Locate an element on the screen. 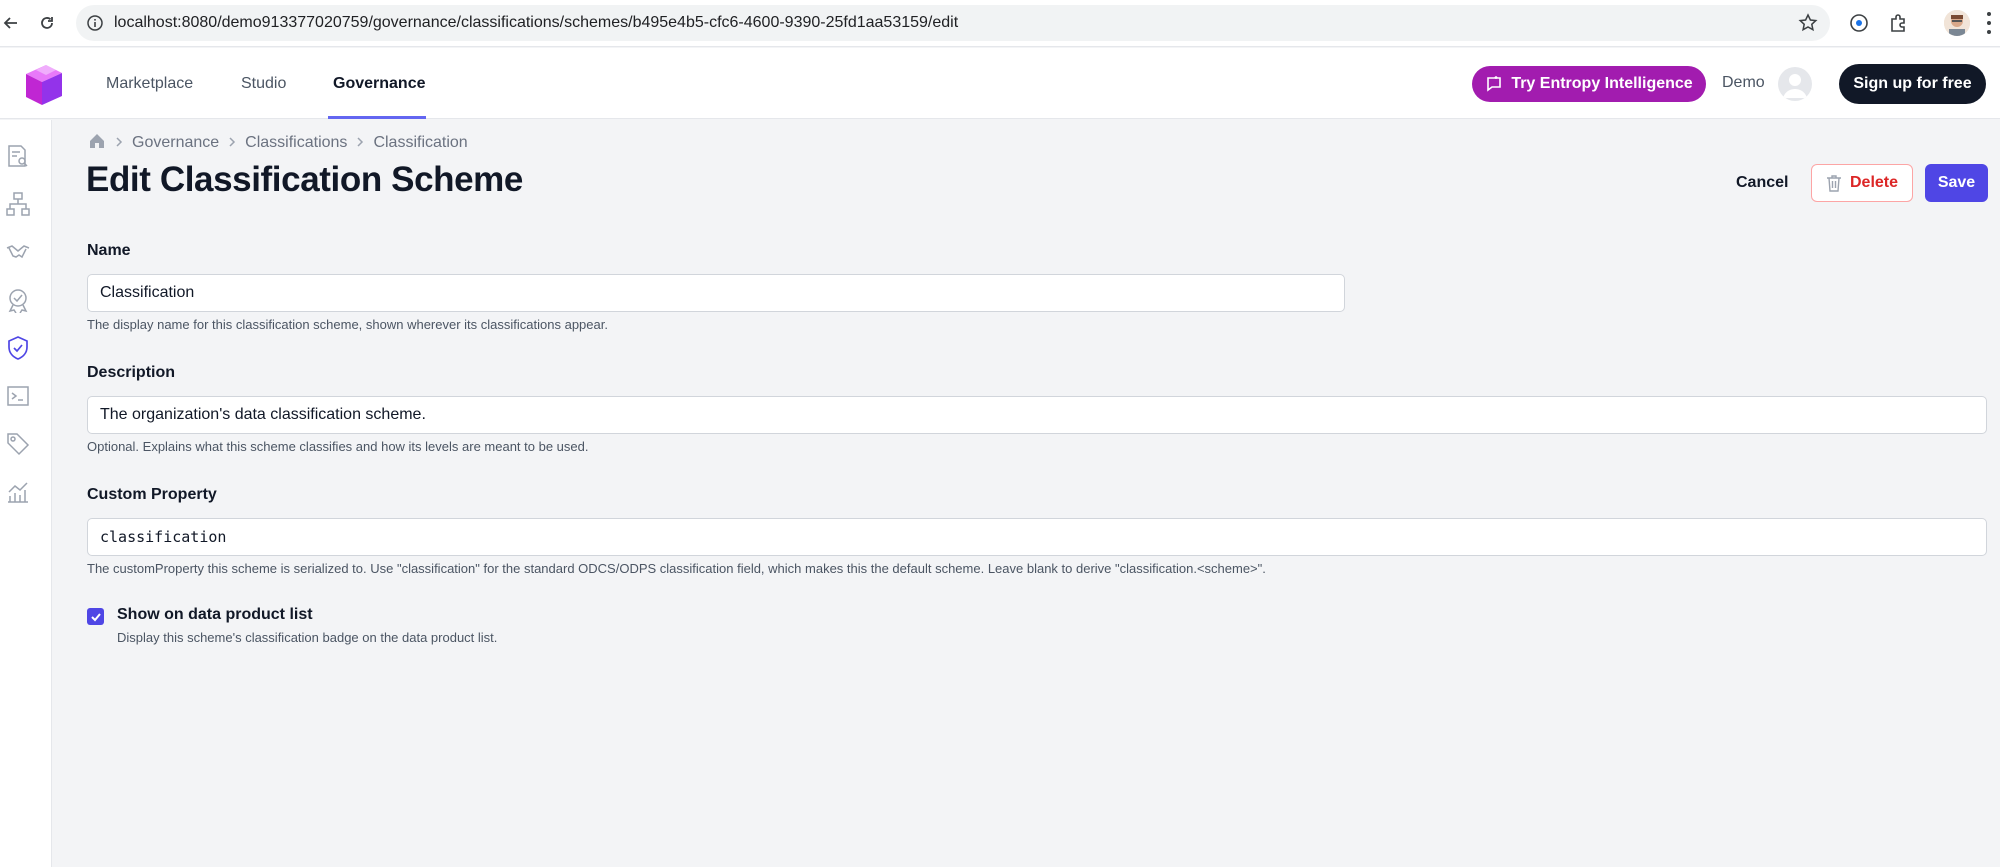 The height and width of the screenshot is (867, 2000). search-document-icon is located at coordinates (18, 156).